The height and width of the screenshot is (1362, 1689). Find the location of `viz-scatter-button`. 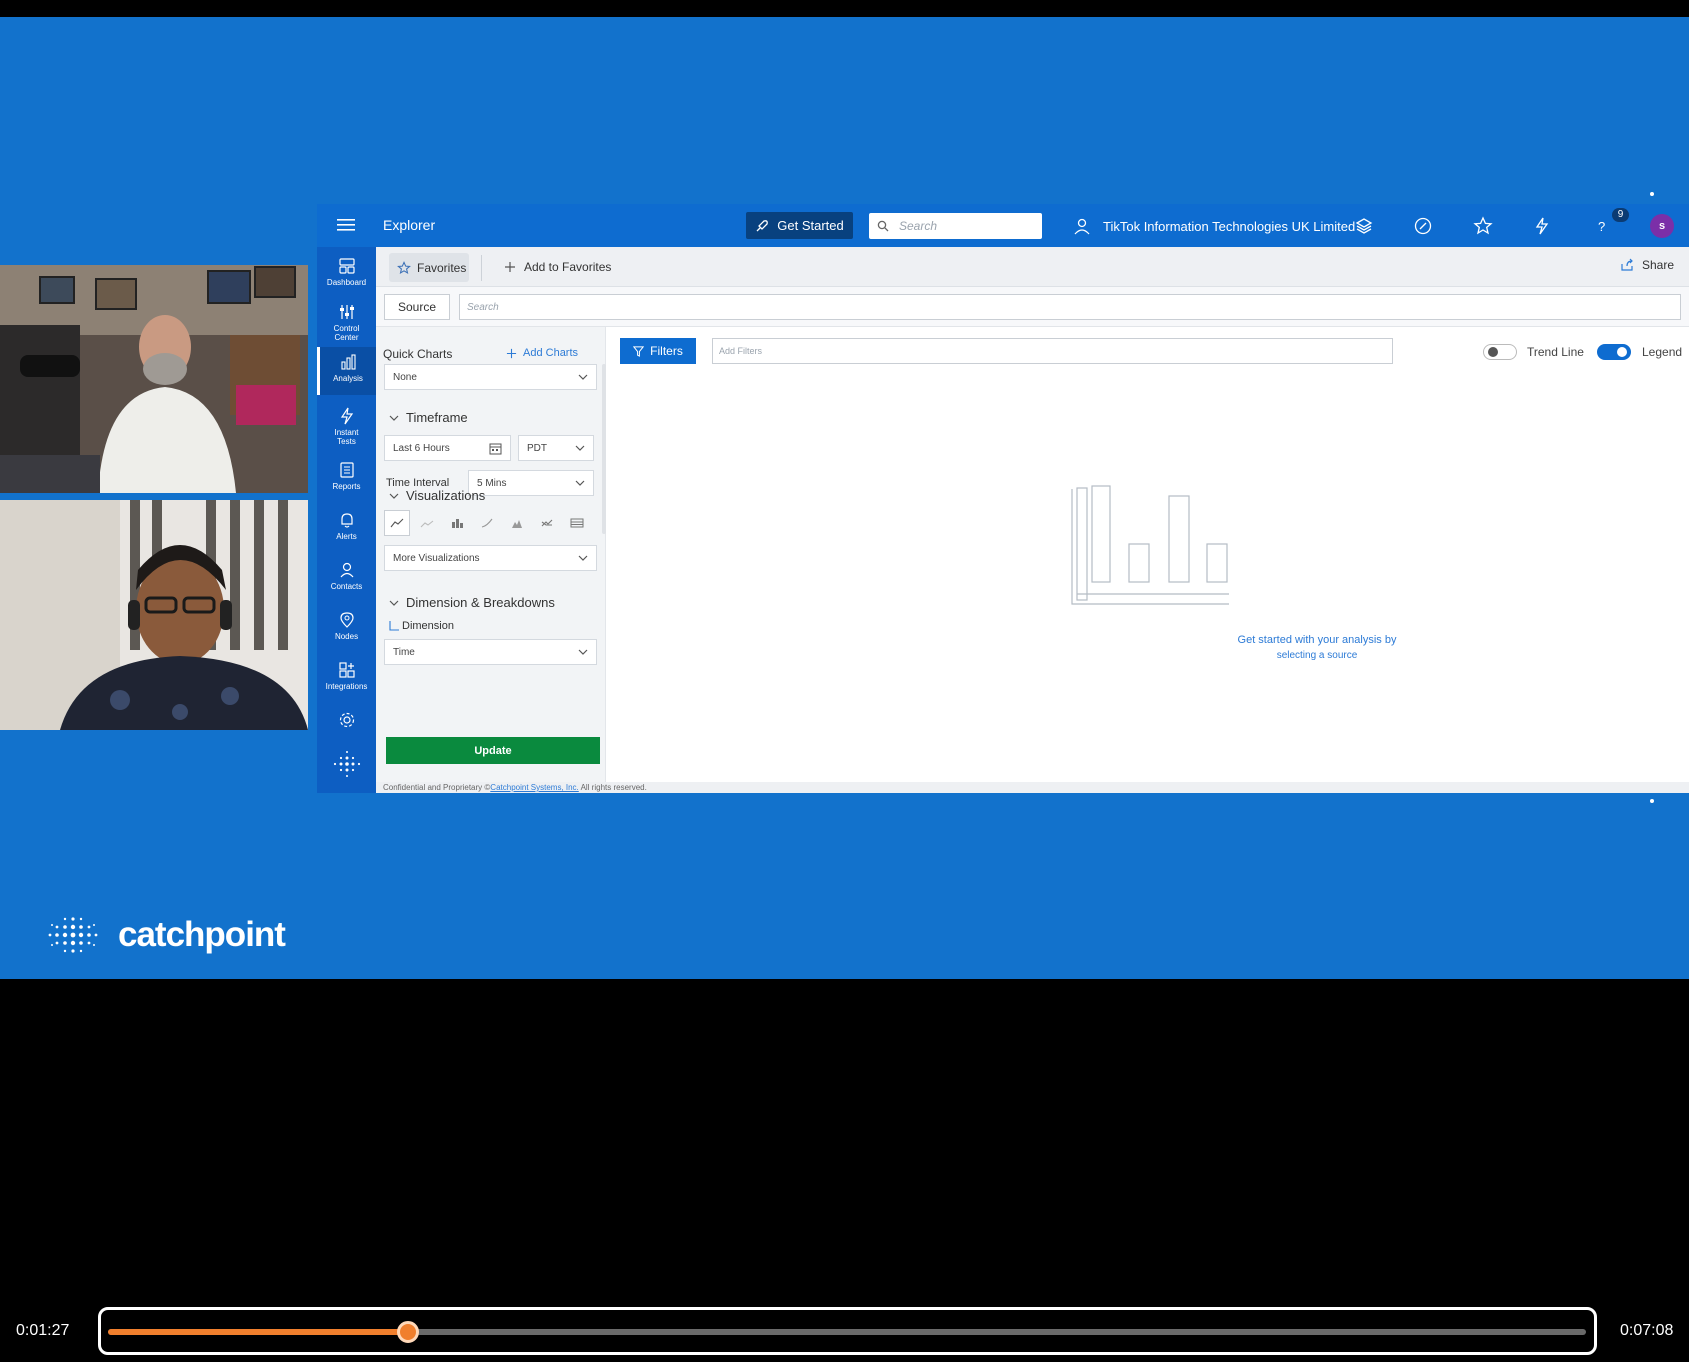

viz-scatter-button is located at coordinates (487, 523).